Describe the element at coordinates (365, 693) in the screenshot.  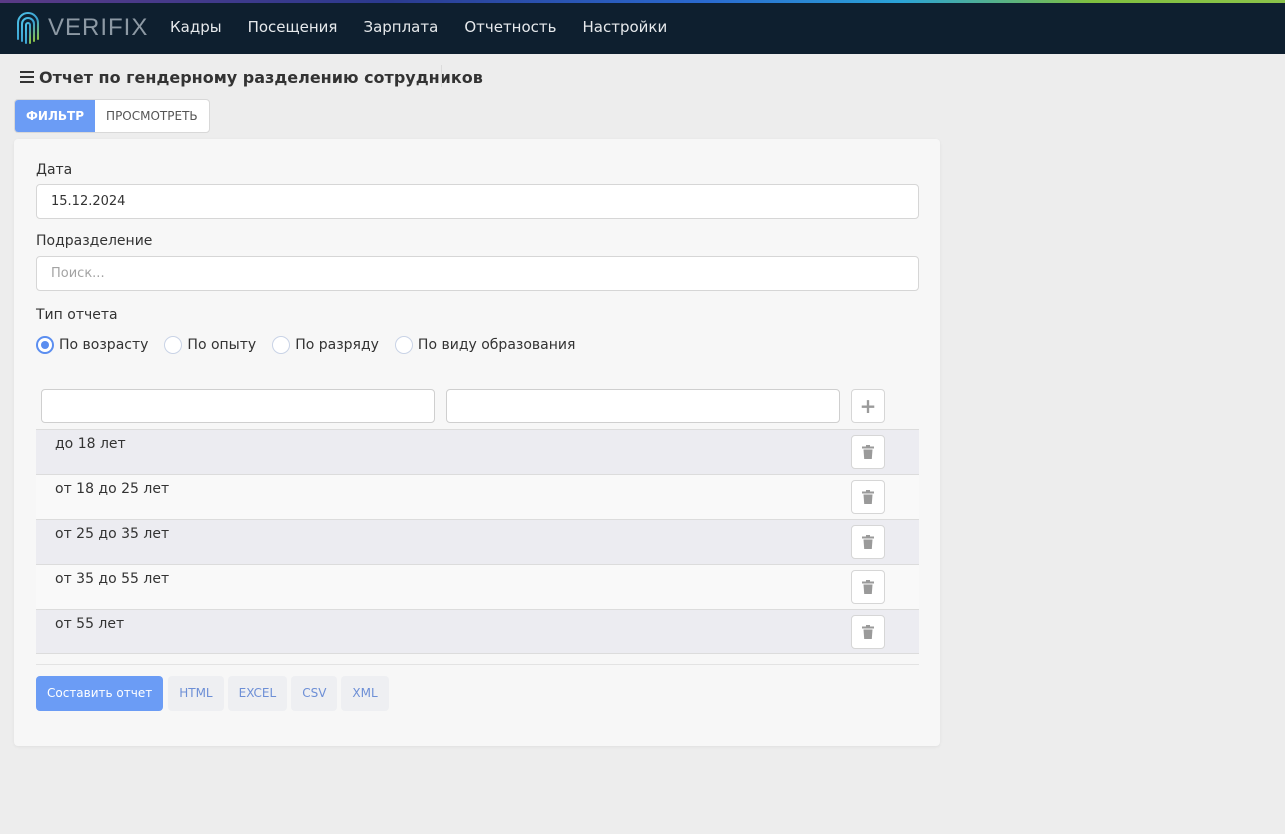
I see `export-xml-button: XML` at that location.